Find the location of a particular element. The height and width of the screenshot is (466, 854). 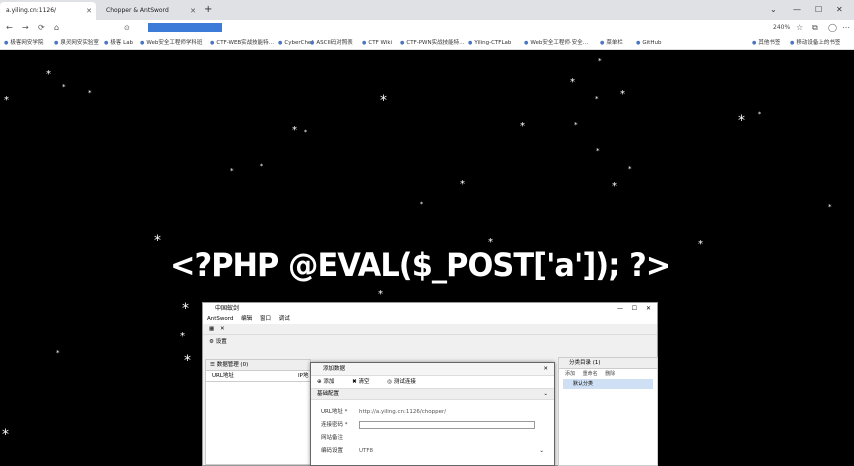

column-header: URL地址 IP地 is located at coordinates (258, 376).